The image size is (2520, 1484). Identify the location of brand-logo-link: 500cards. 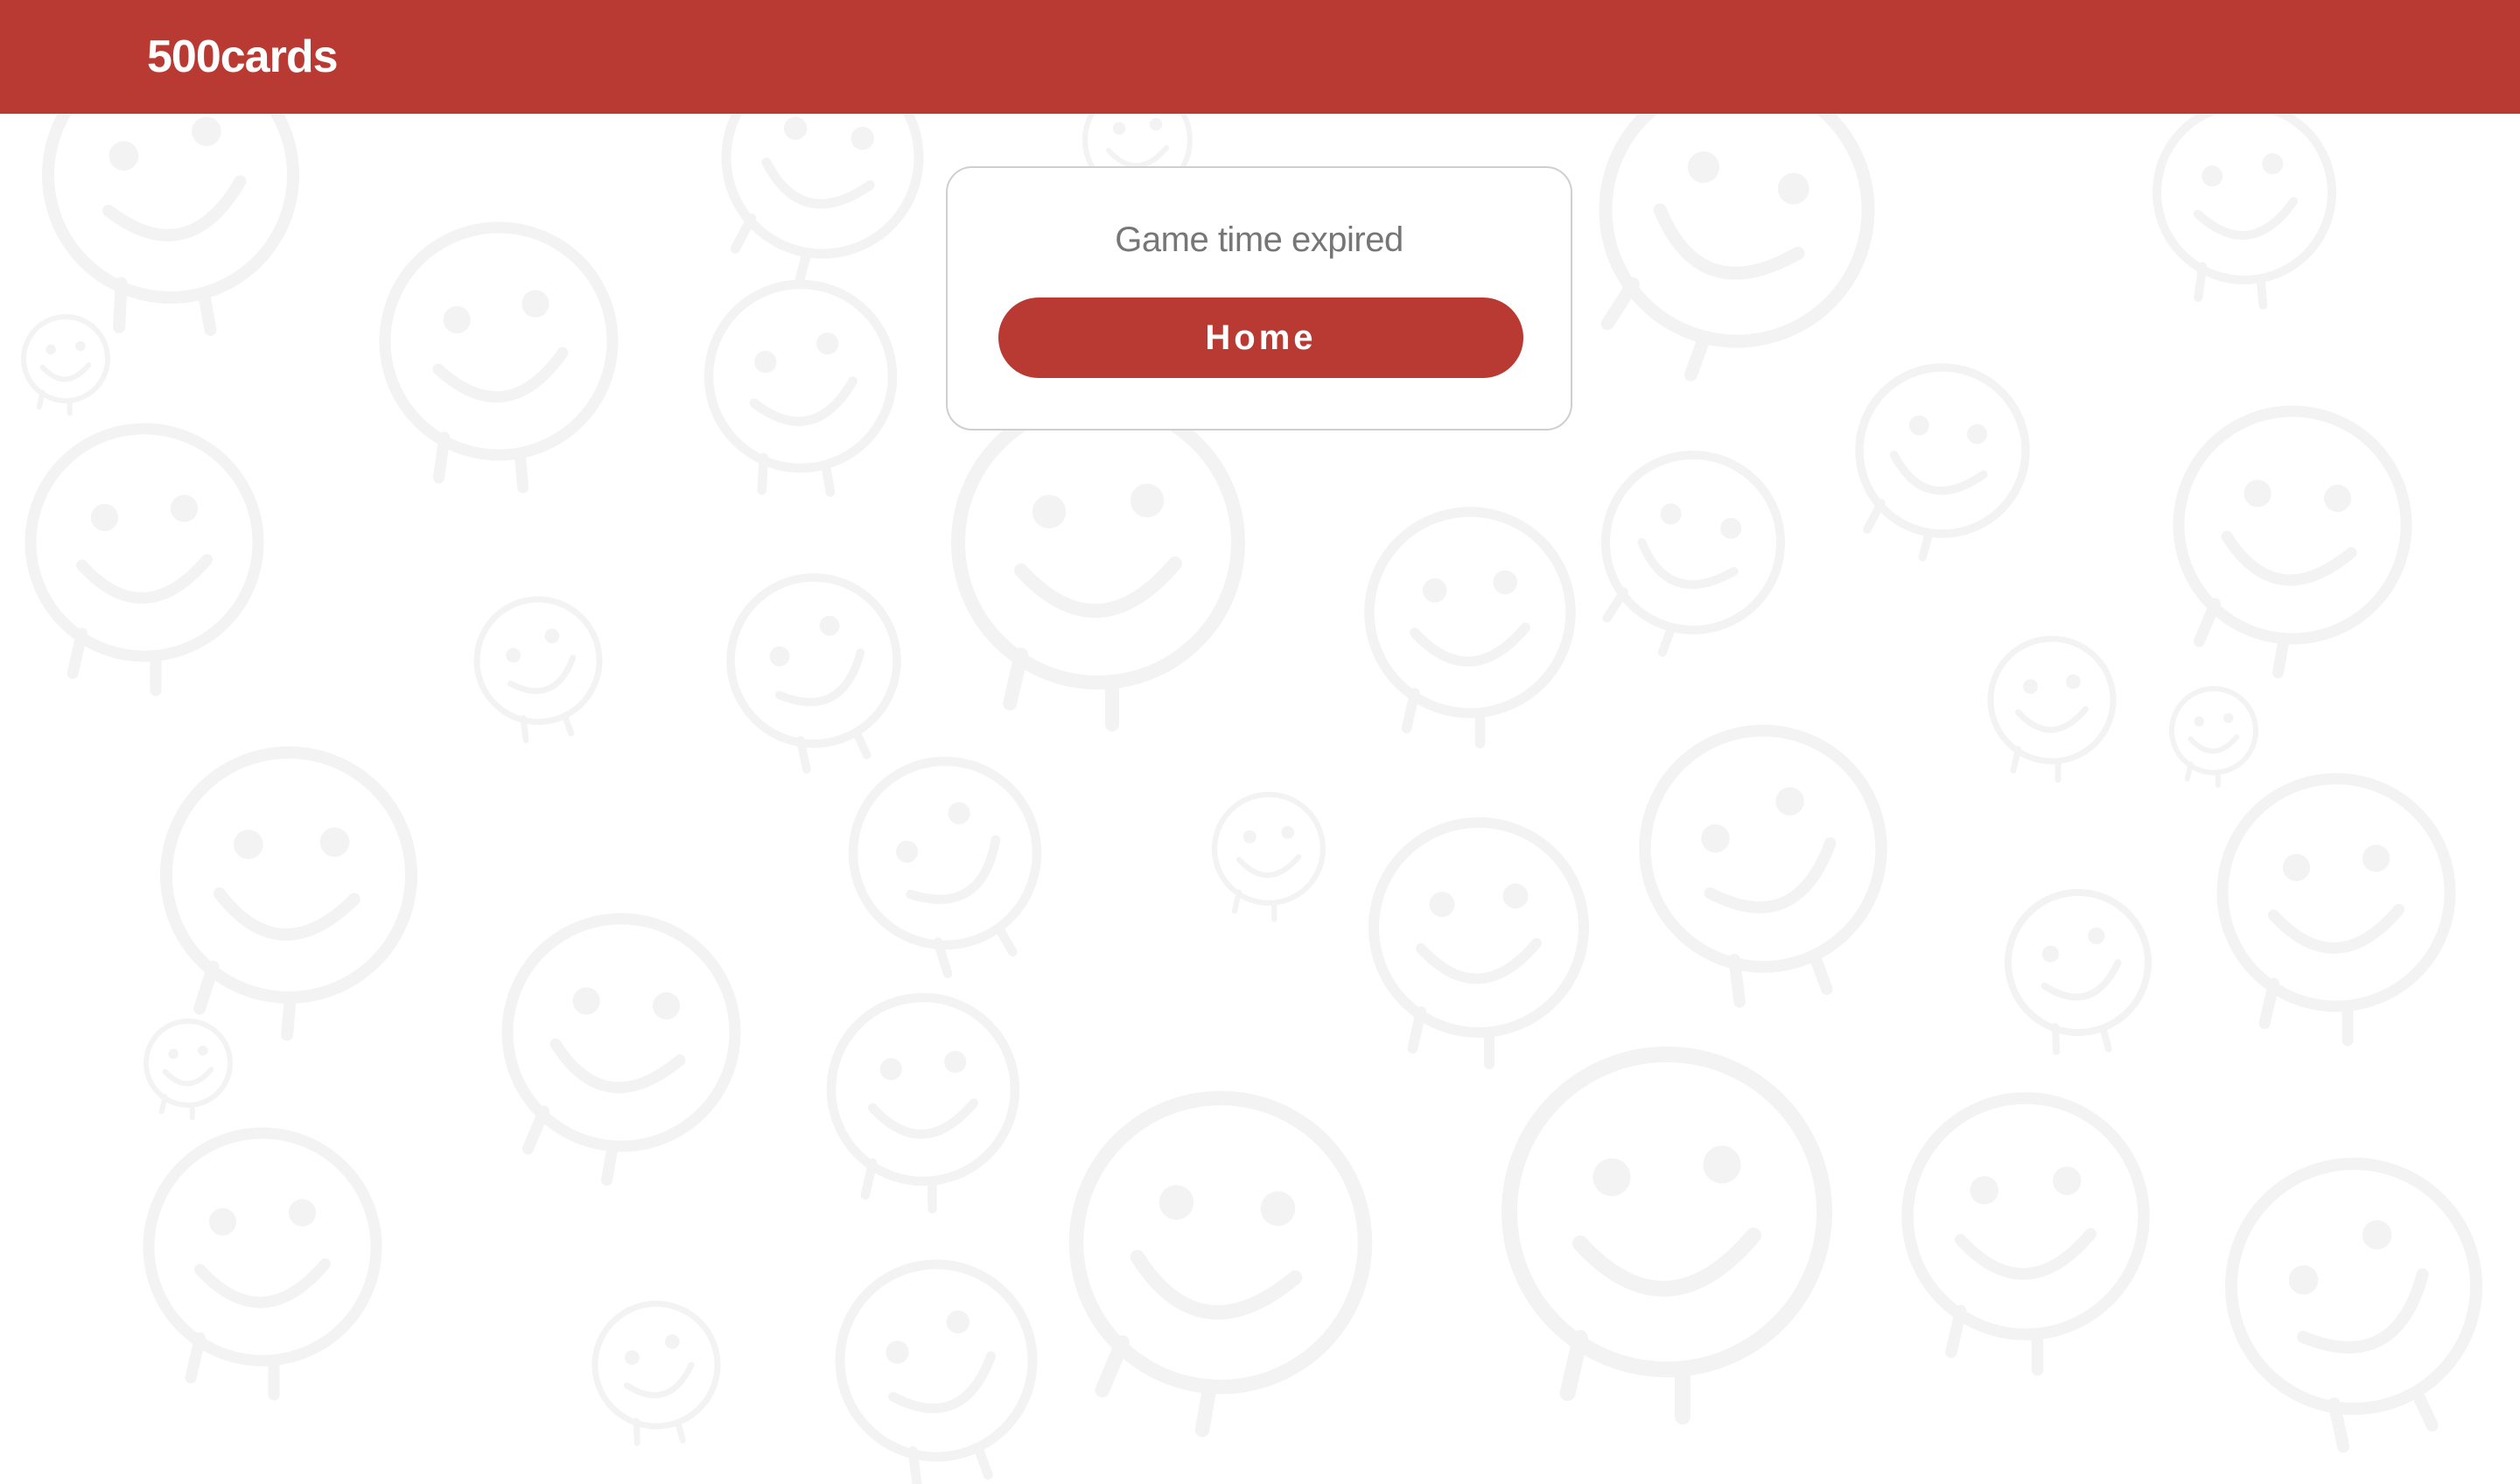
(243, 57).